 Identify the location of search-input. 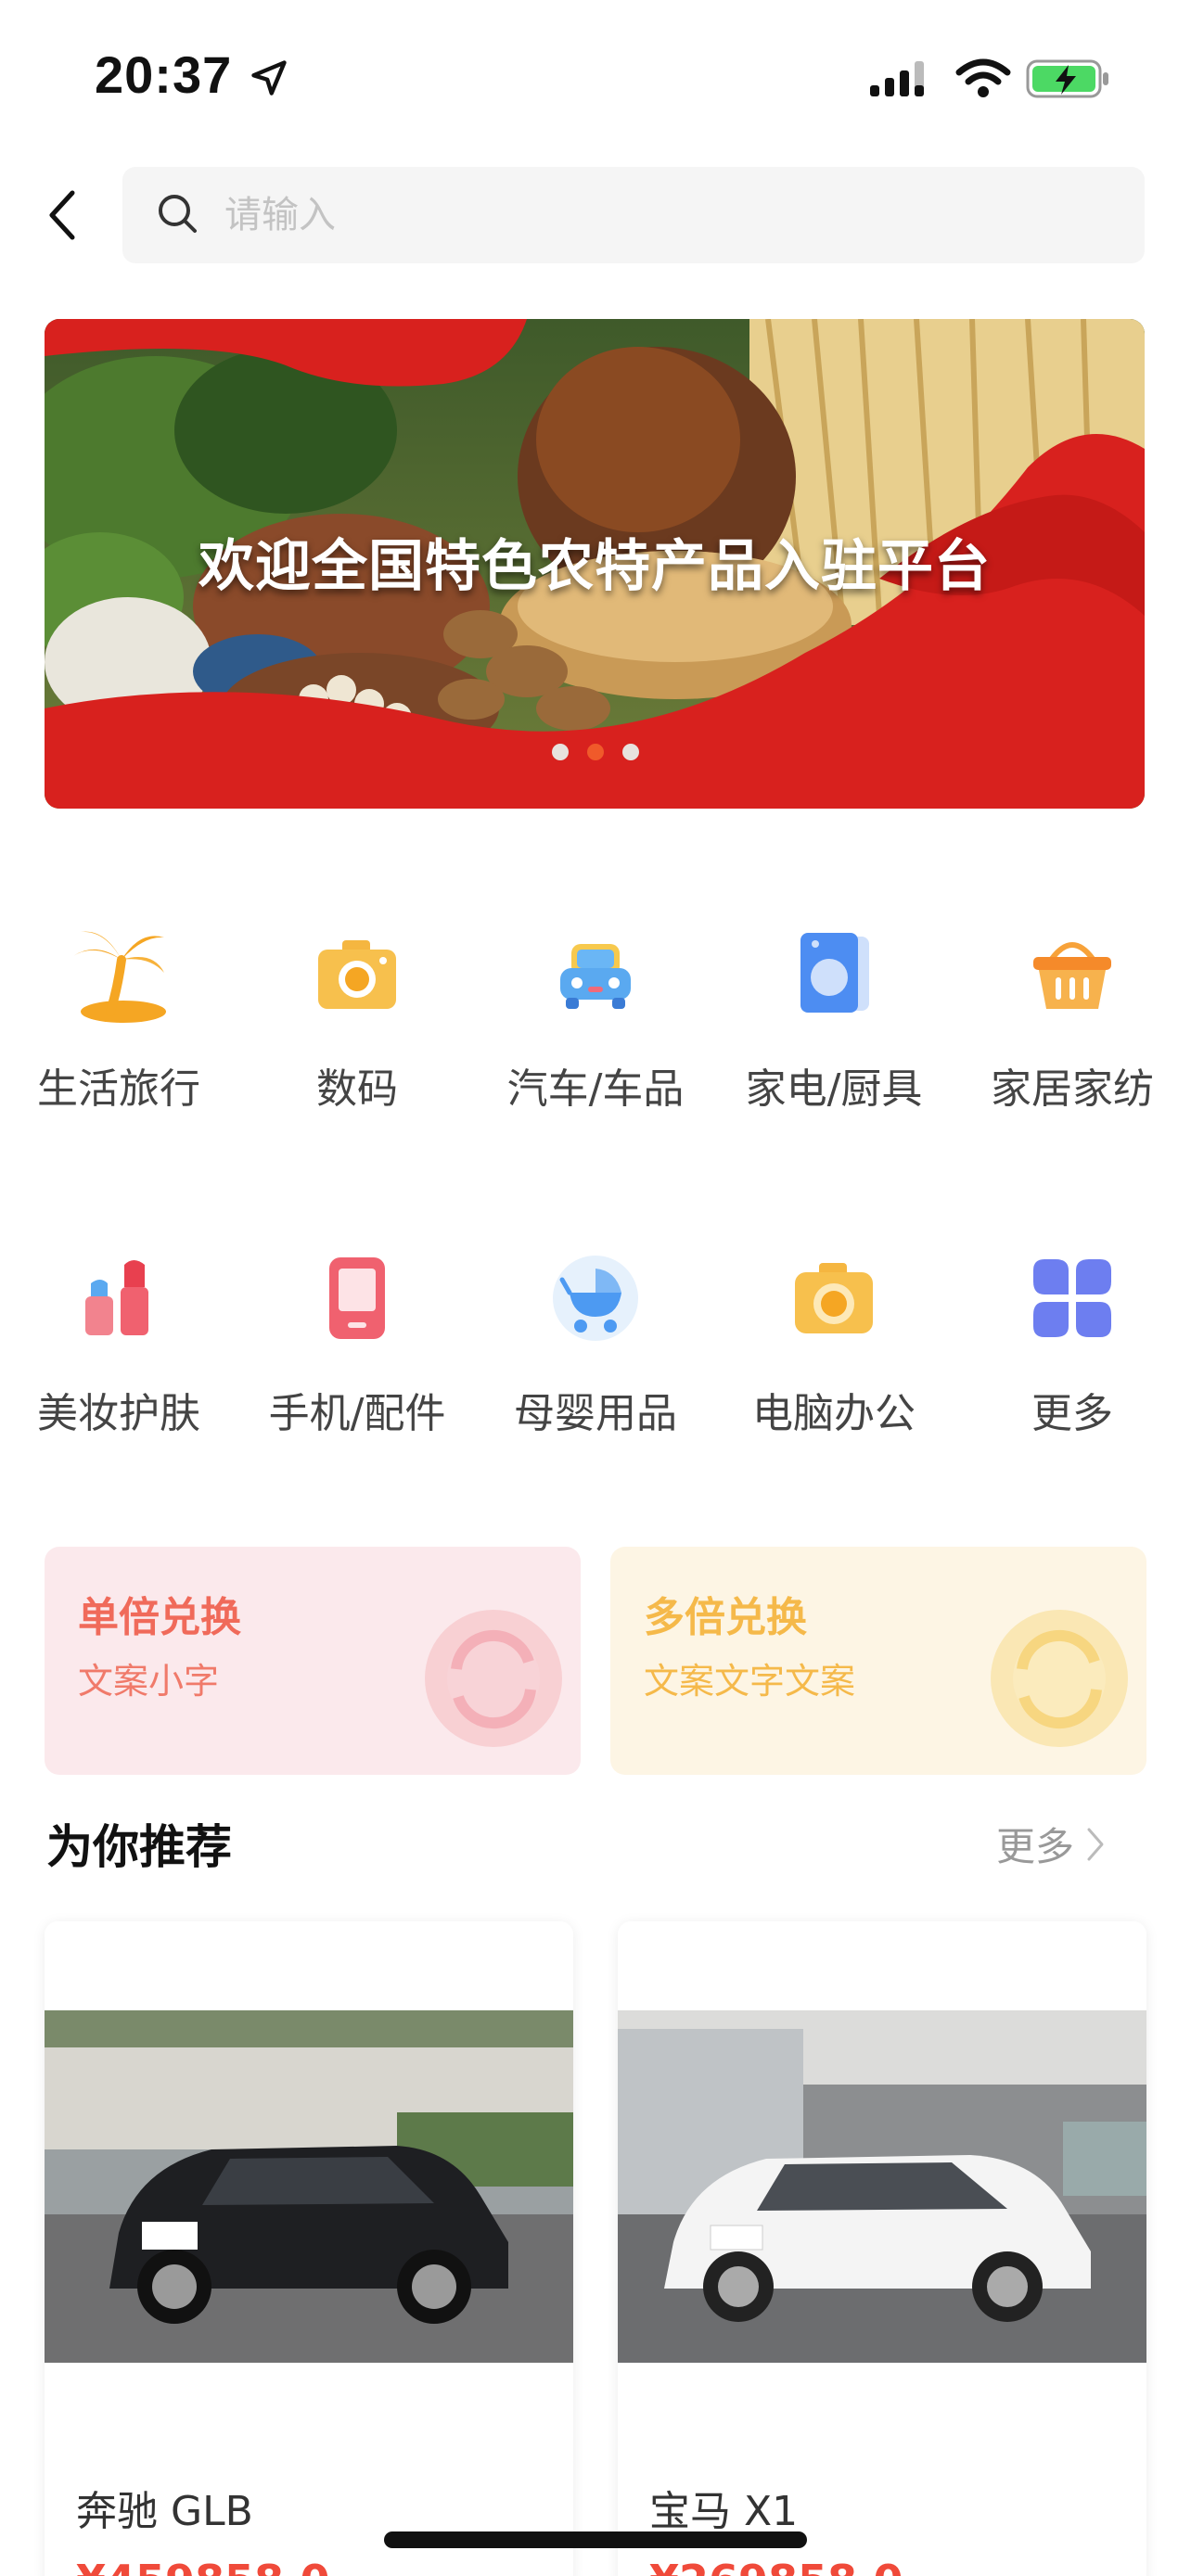
(641, 215).